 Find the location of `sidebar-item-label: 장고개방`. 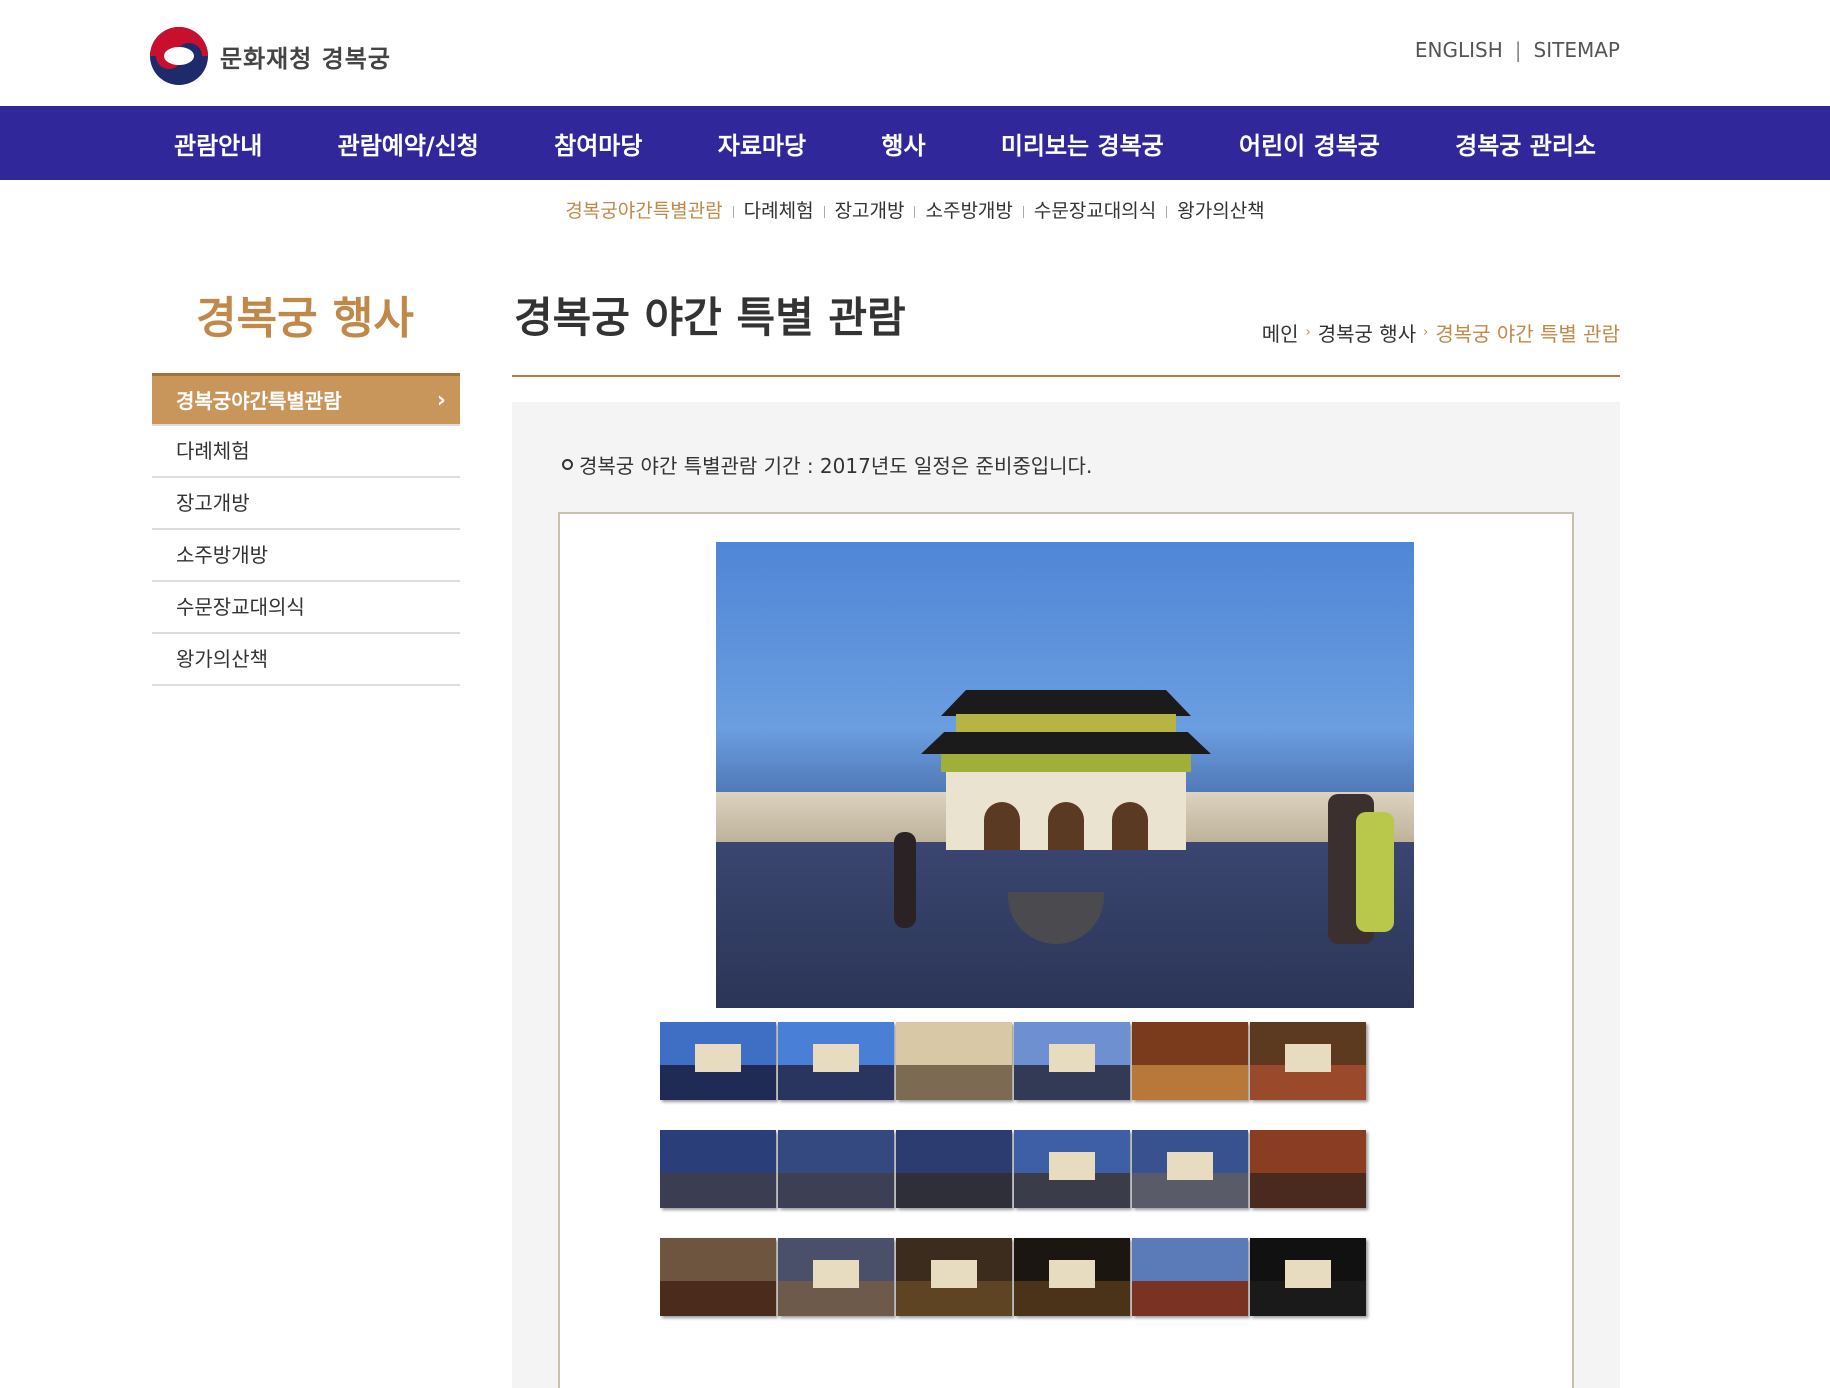

sidebar-item-label: 장고개방 is located at coordinates (213, 503).